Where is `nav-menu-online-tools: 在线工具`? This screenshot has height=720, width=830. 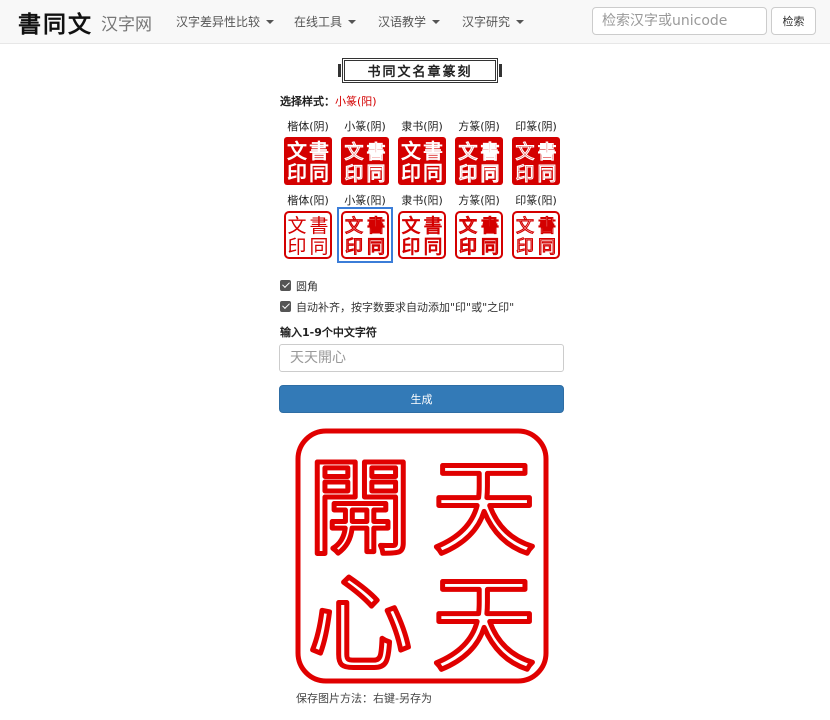
nav-menu-online-tools: 在线工具 is located at coordinates (325, 21).